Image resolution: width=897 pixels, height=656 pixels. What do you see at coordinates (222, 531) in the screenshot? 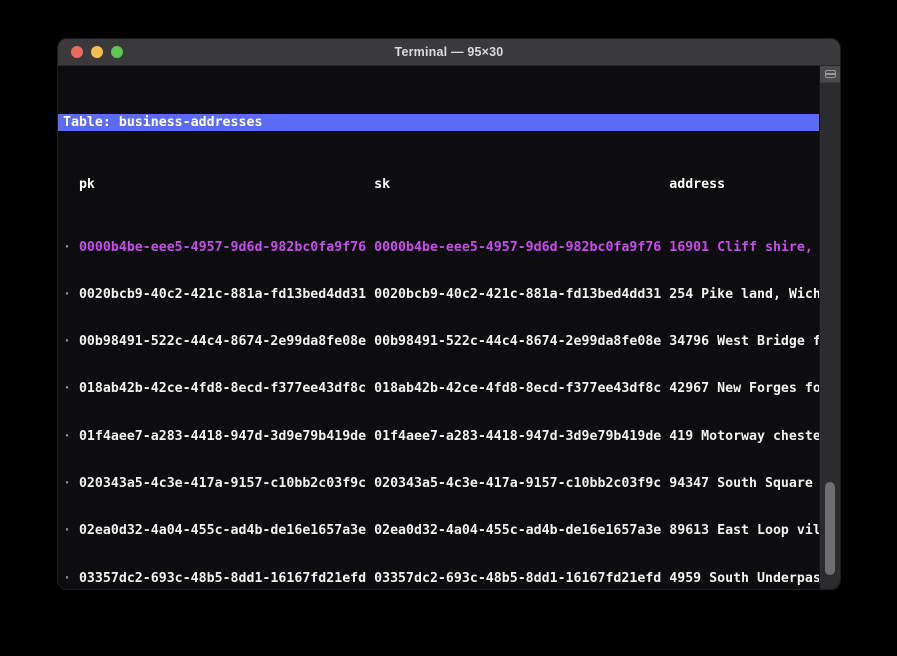
I see `row-pk-cell: 02ea0d32-4a04-455c-ad4b-de16e1657a3e` at bounding box center [222, 531].